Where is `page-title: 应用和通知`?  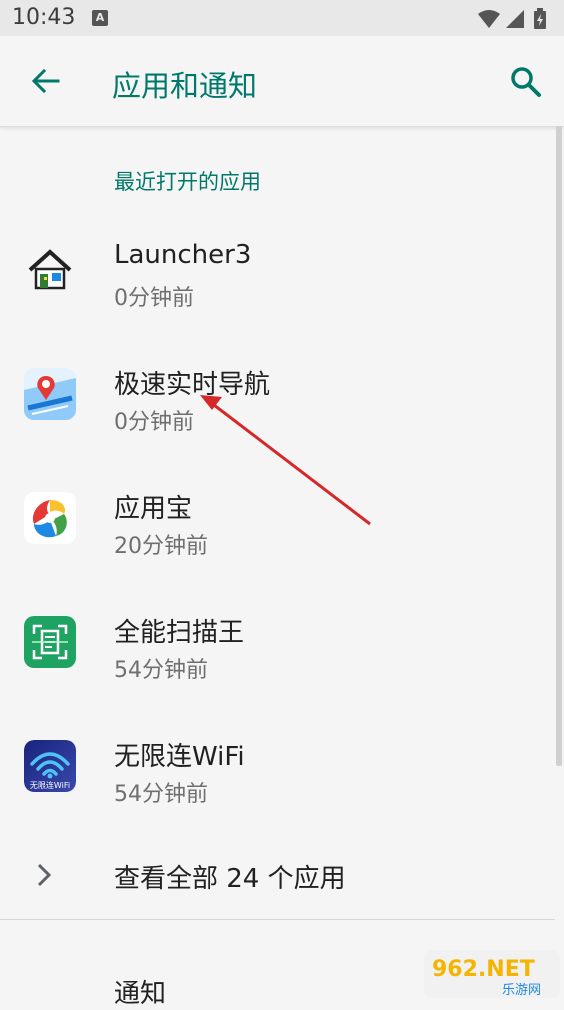
page-title: 应用和通知 is located at coordinates (185, 86).